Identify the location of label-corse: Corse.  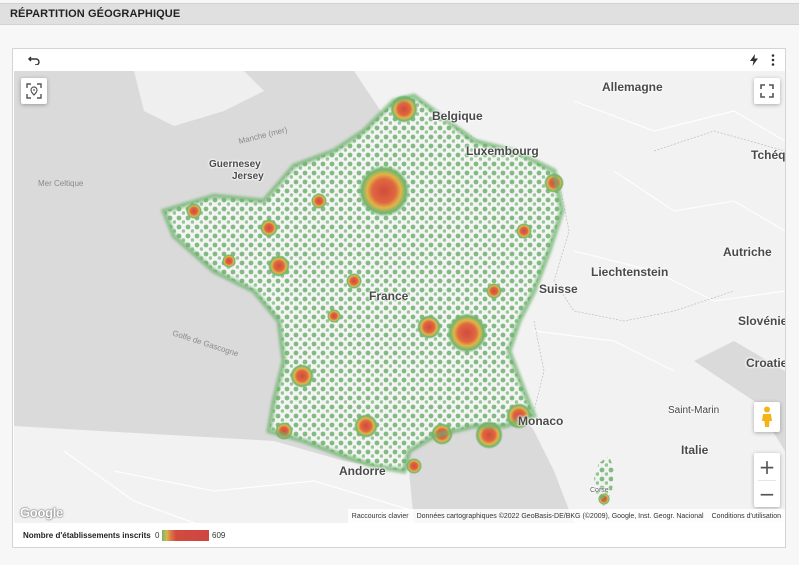
(599, 490).